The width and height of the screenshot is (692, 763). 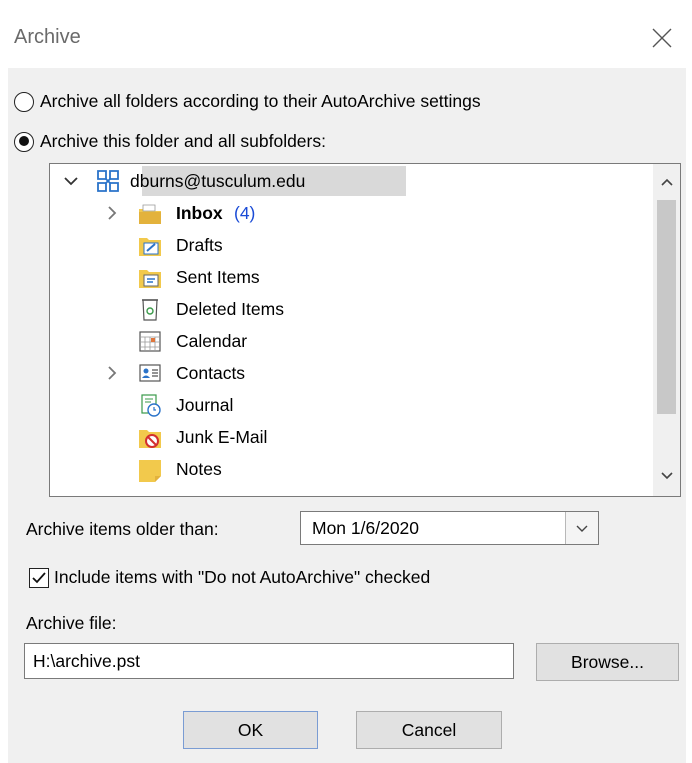 I want to click on ok-button: OK, so click(x=250, y=730).